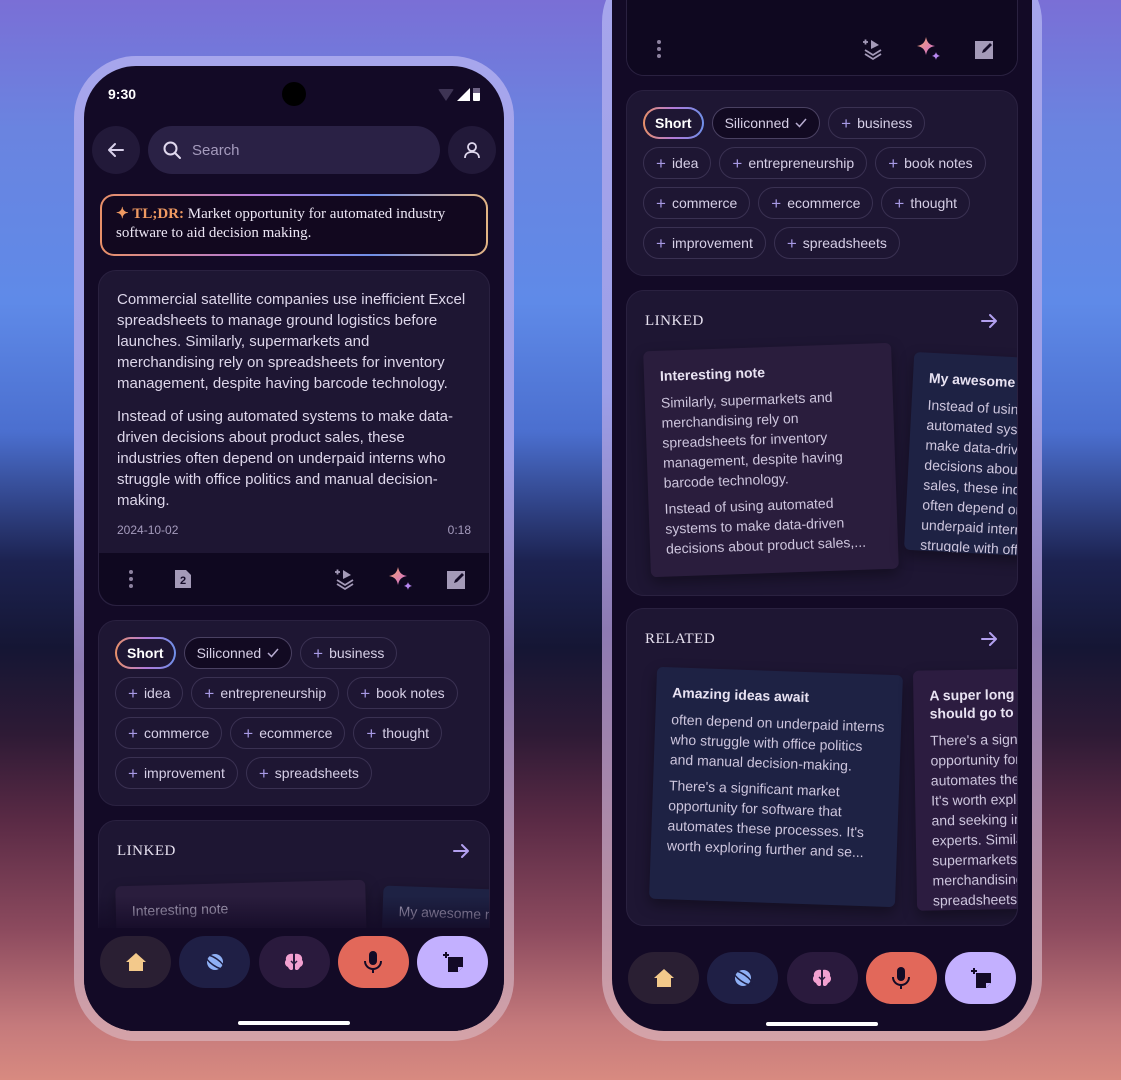 The image size is (1121, 1080). Describe the element at coordinates (158, 214) in the screenshot. I see `tldr-label: TL;DR:` at that location.